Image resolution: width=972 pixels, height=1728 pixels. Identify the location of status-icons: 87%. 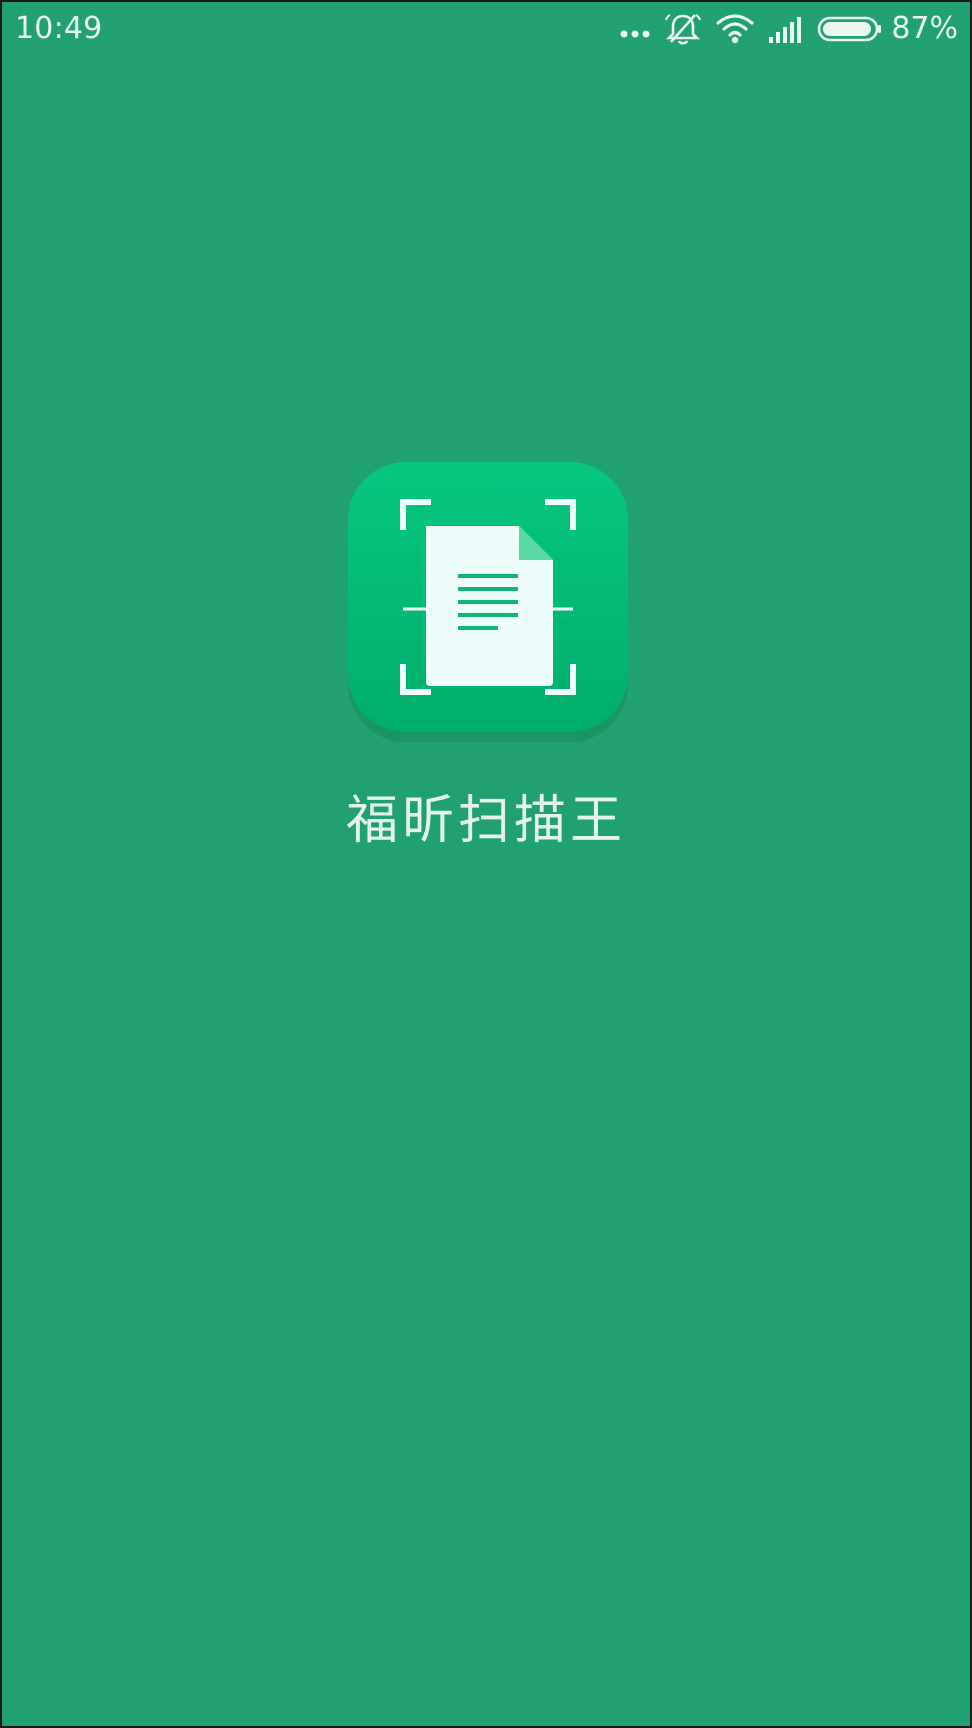
(788, 29).